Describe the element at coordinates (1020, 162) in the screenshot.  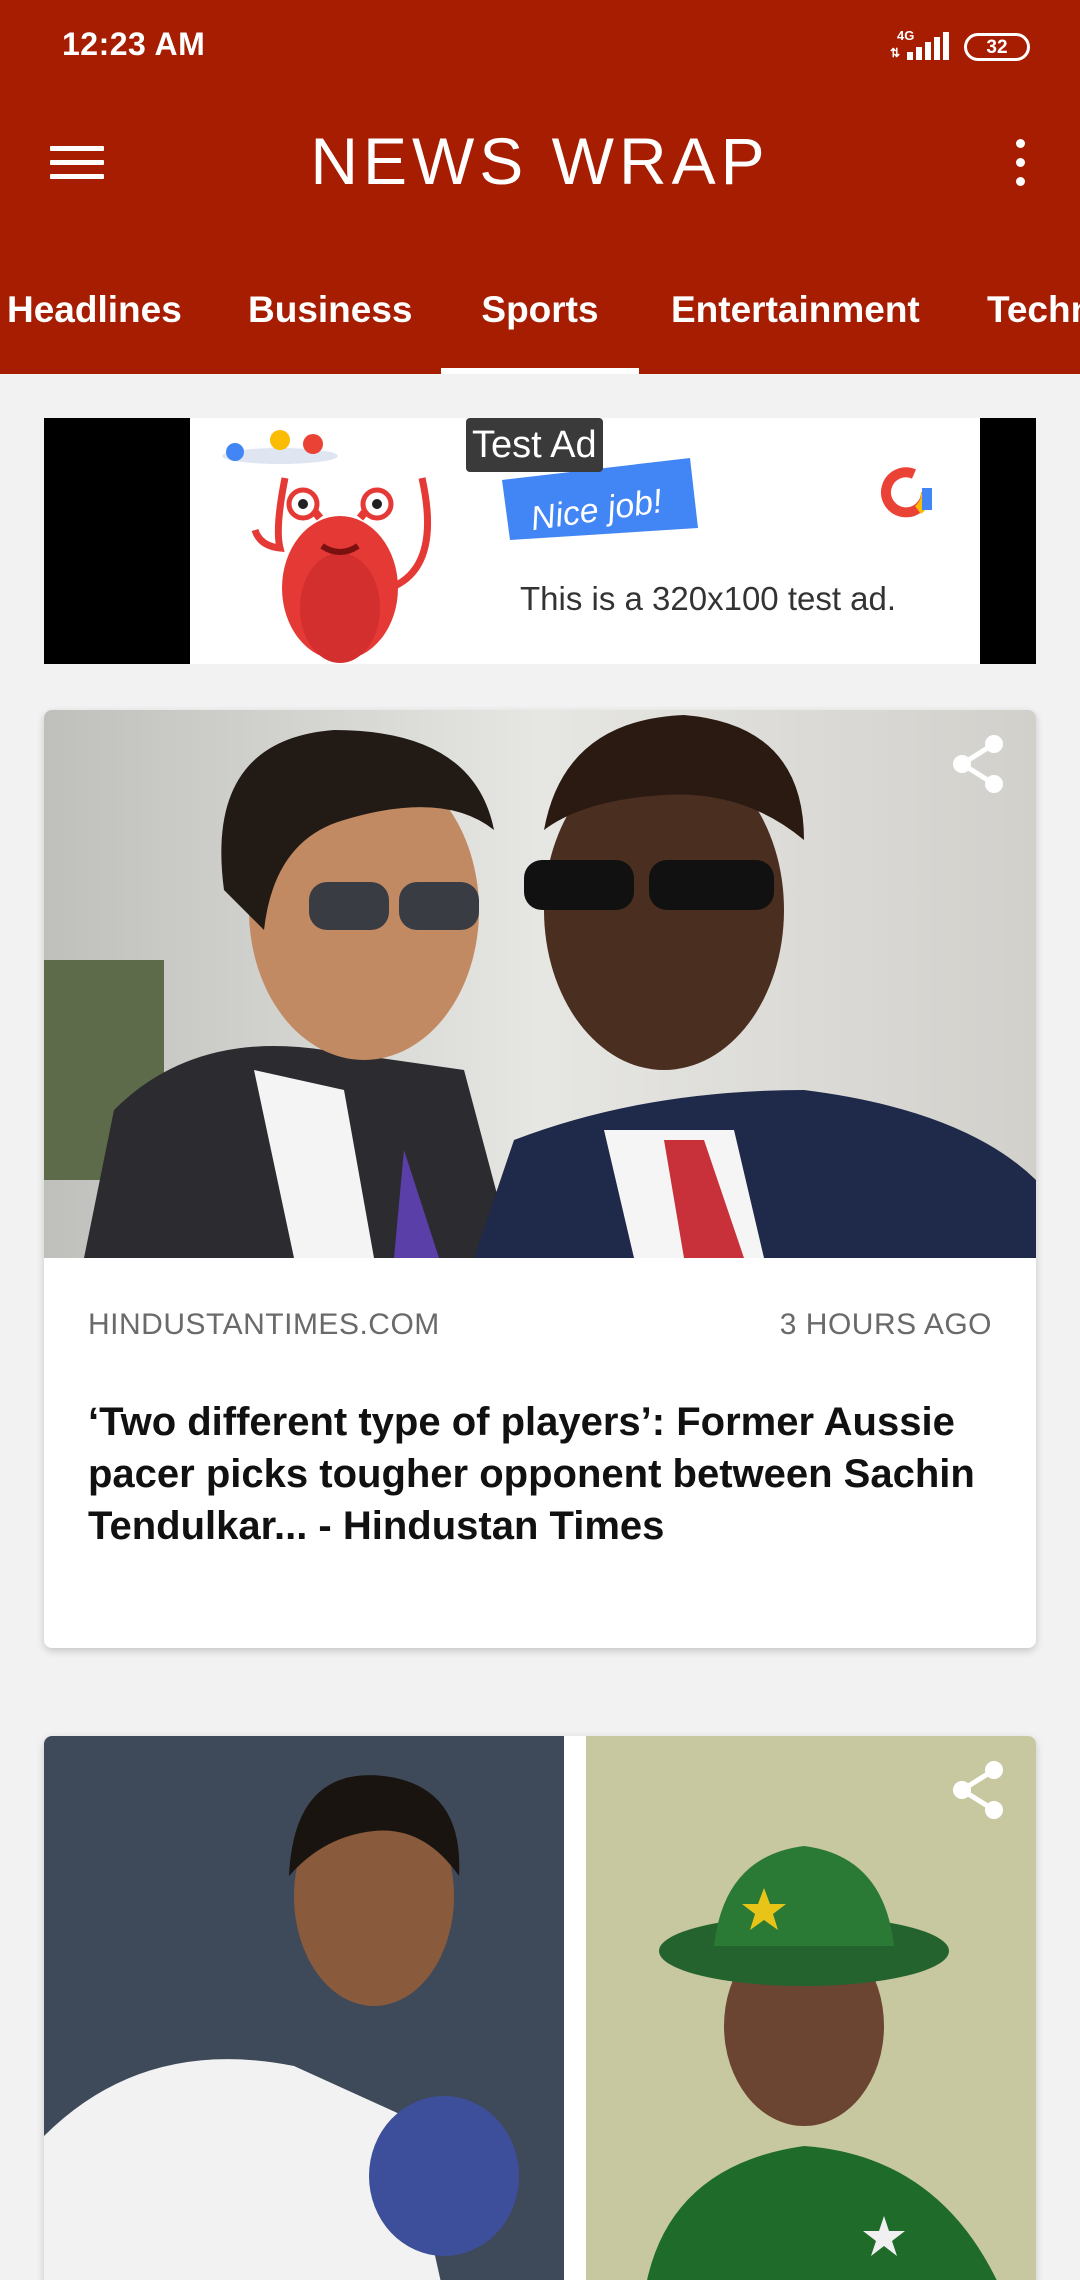
I see `more-vert-icon` at that location.